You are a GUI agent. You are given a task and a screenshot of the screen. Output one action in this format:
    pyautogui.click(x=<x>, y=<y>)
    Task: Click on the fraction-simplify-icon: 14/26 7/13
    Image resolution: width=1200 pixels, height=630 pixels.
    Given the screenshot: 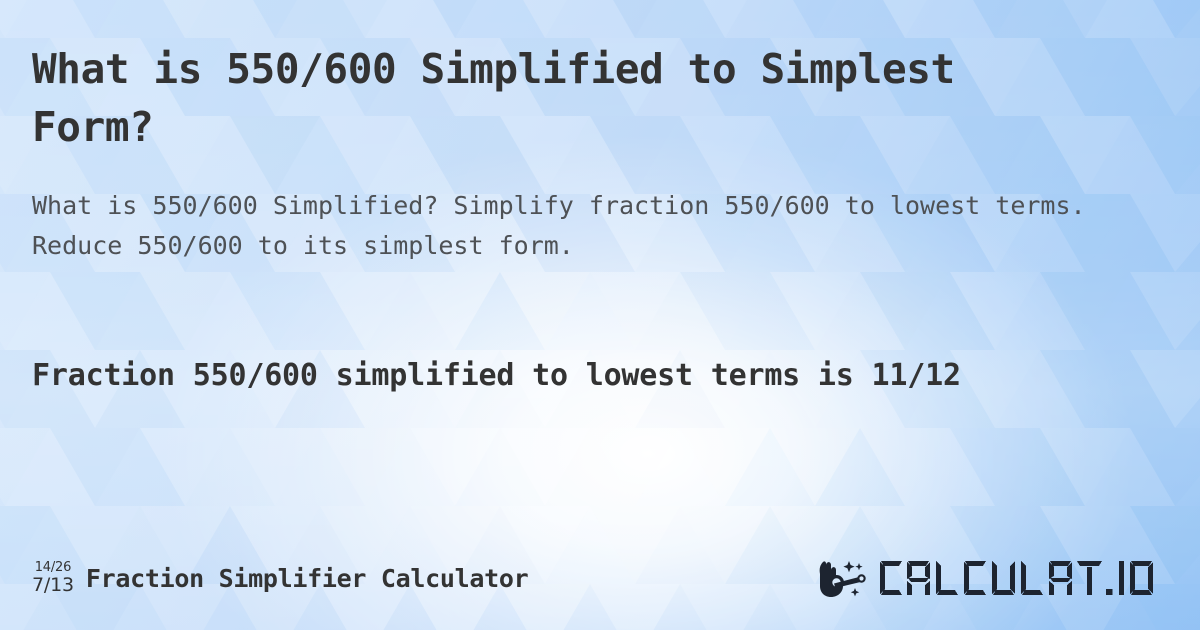 What is the action you would take?
    pyautogui.click(x=53, y=578)
    